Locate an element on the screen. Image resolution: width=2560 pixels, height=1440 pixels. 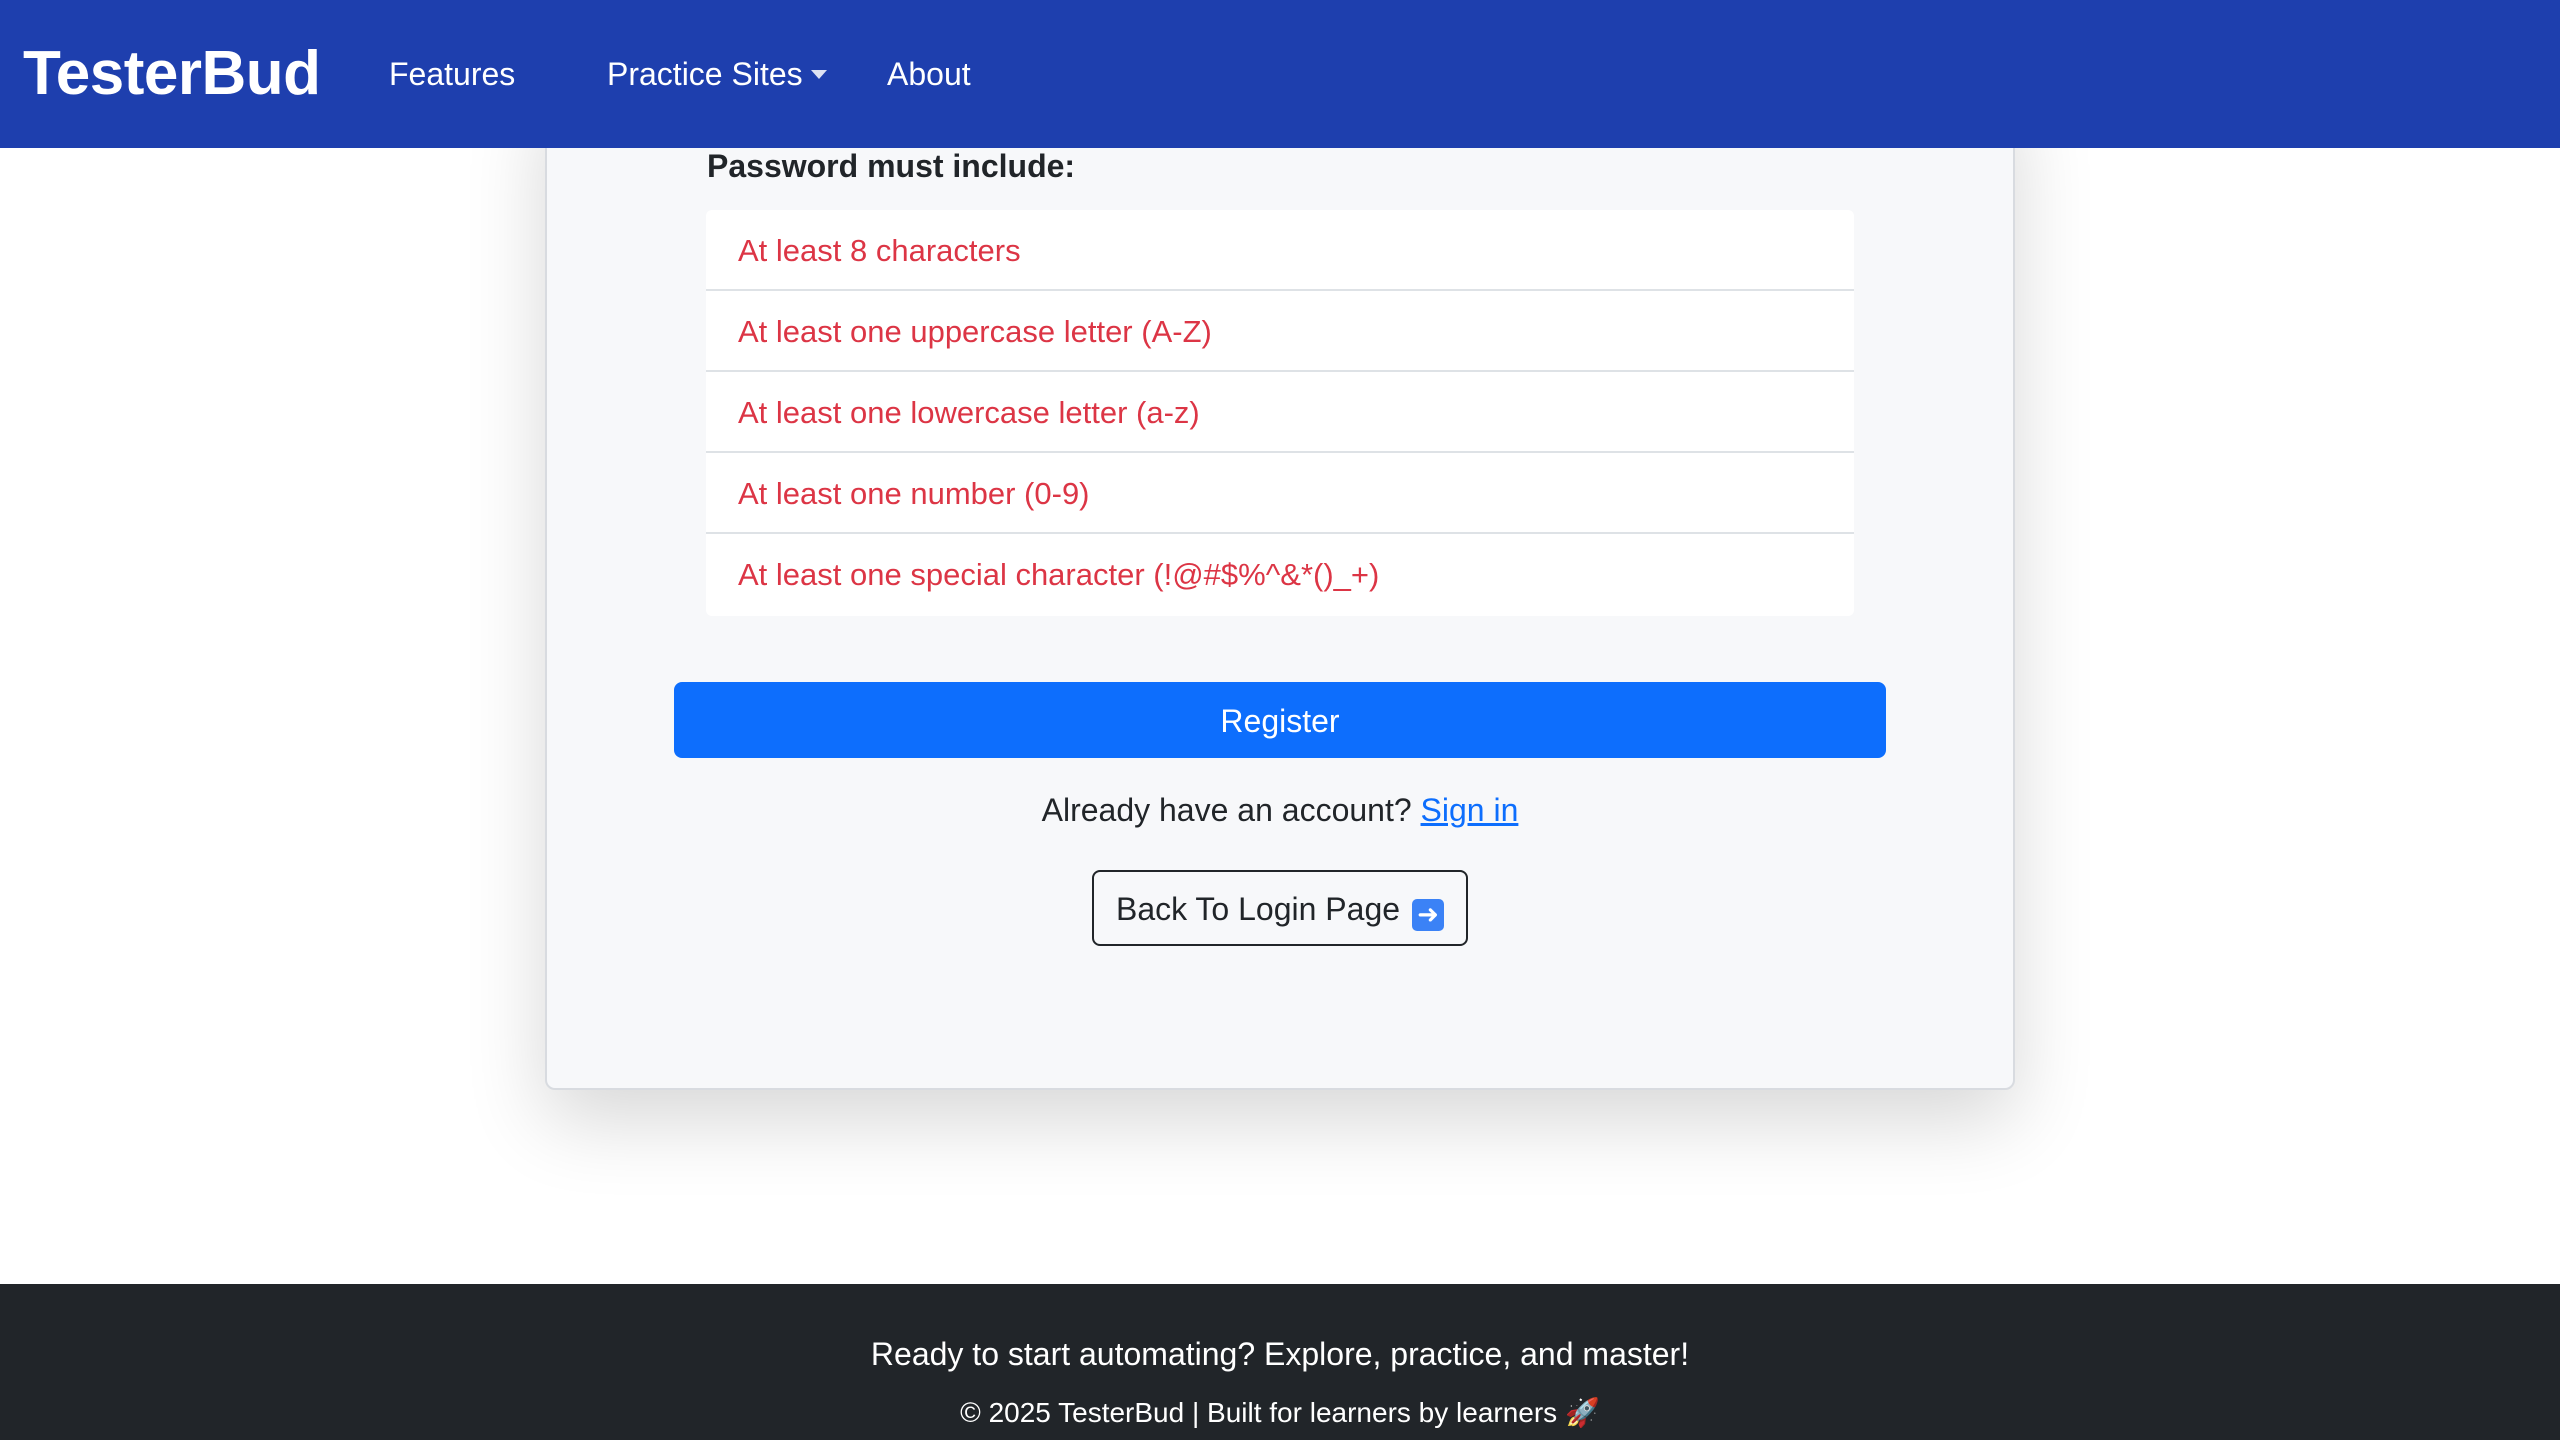
chevron-down-icon is located at coordinates (818, 74).